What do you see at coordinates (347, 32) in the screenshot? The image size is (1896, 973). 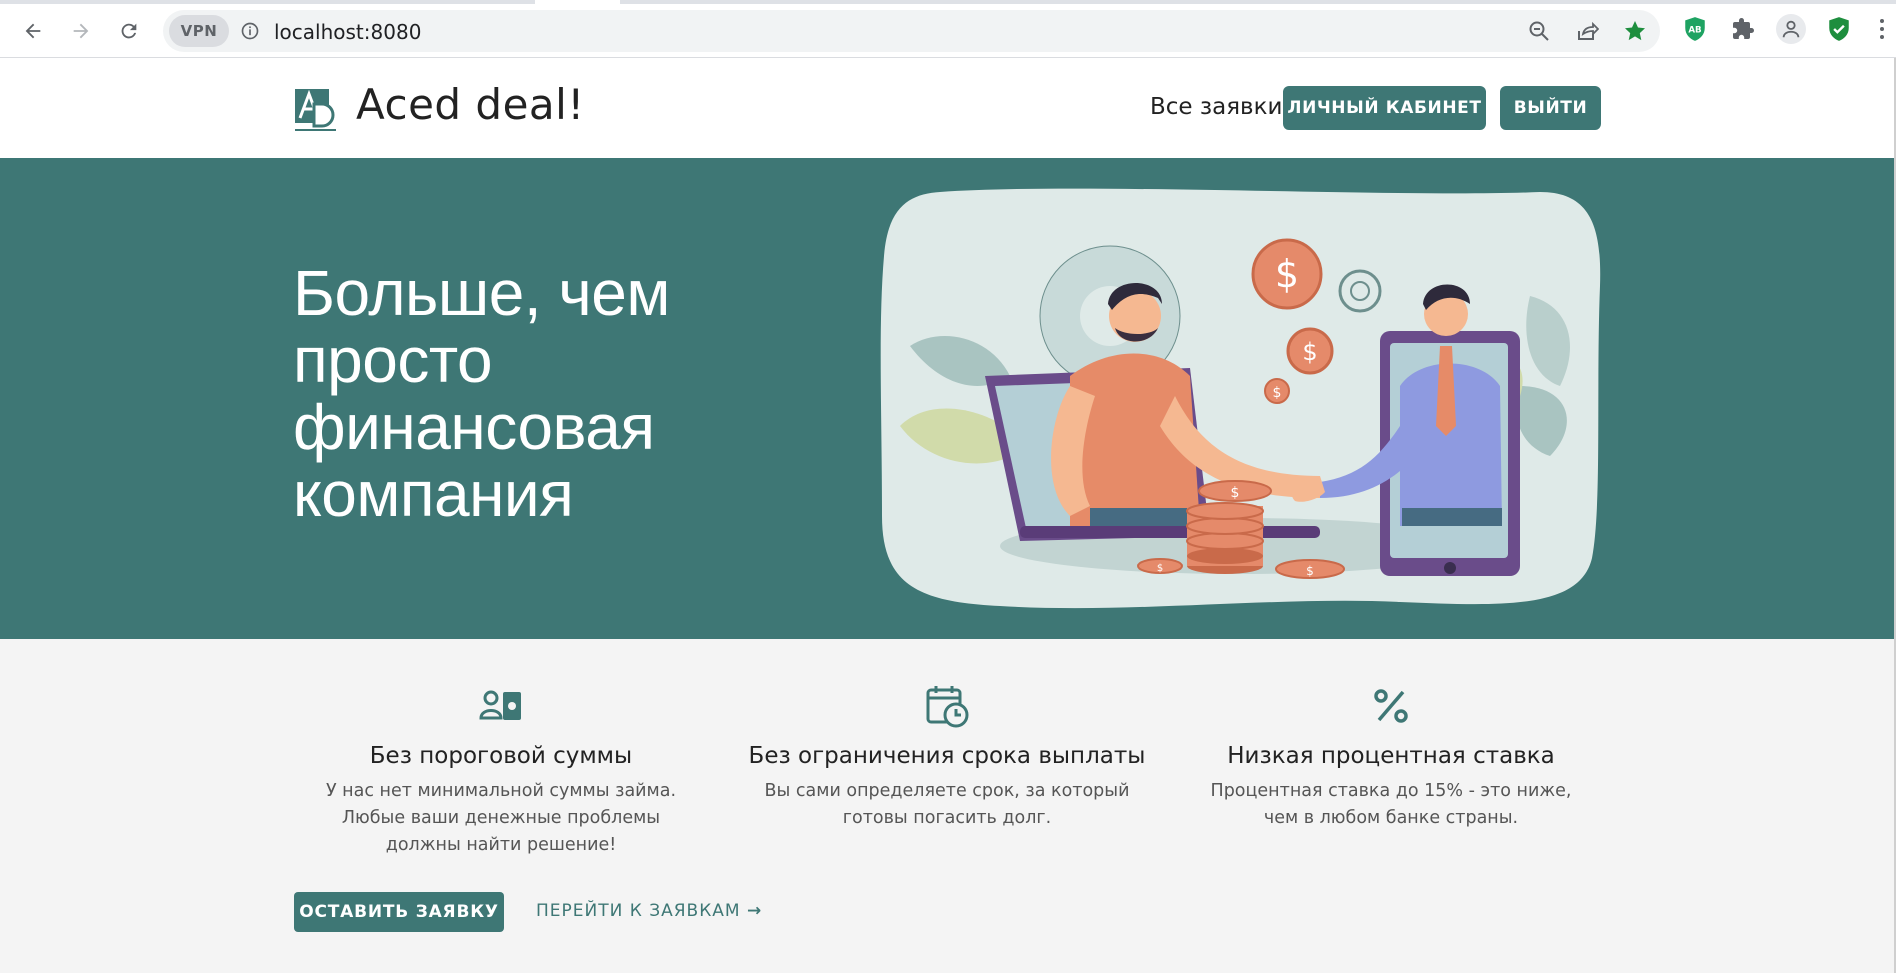 I see `url-text: localhost:8080` at bounding box center [347, 32].